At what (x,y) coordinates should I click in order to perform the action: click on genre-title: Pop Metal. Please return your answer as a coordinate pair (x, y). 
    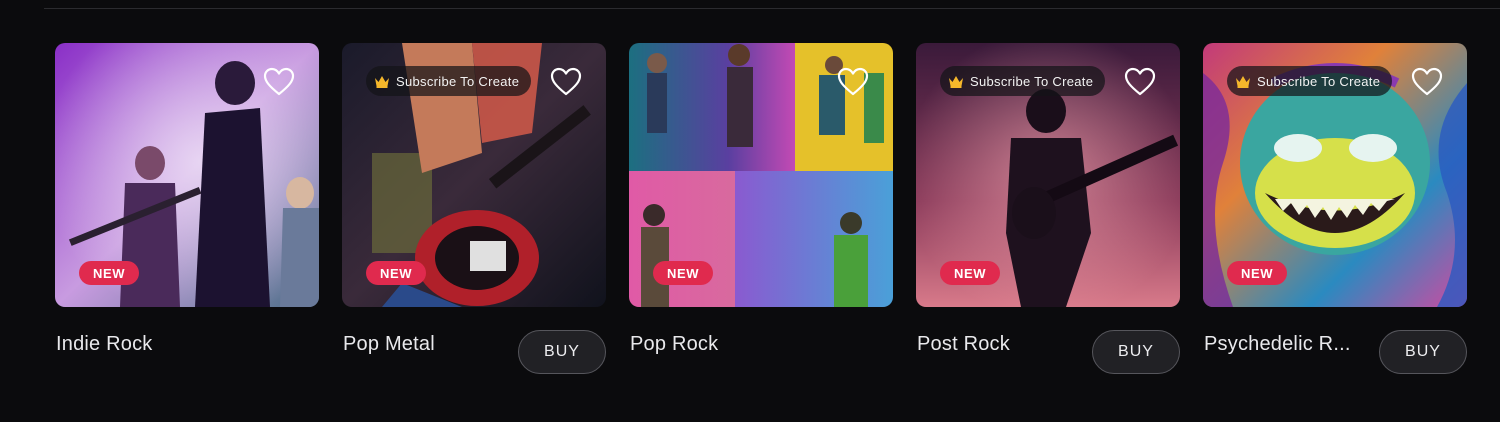
    Looking at the image, I should click on (389, 344).